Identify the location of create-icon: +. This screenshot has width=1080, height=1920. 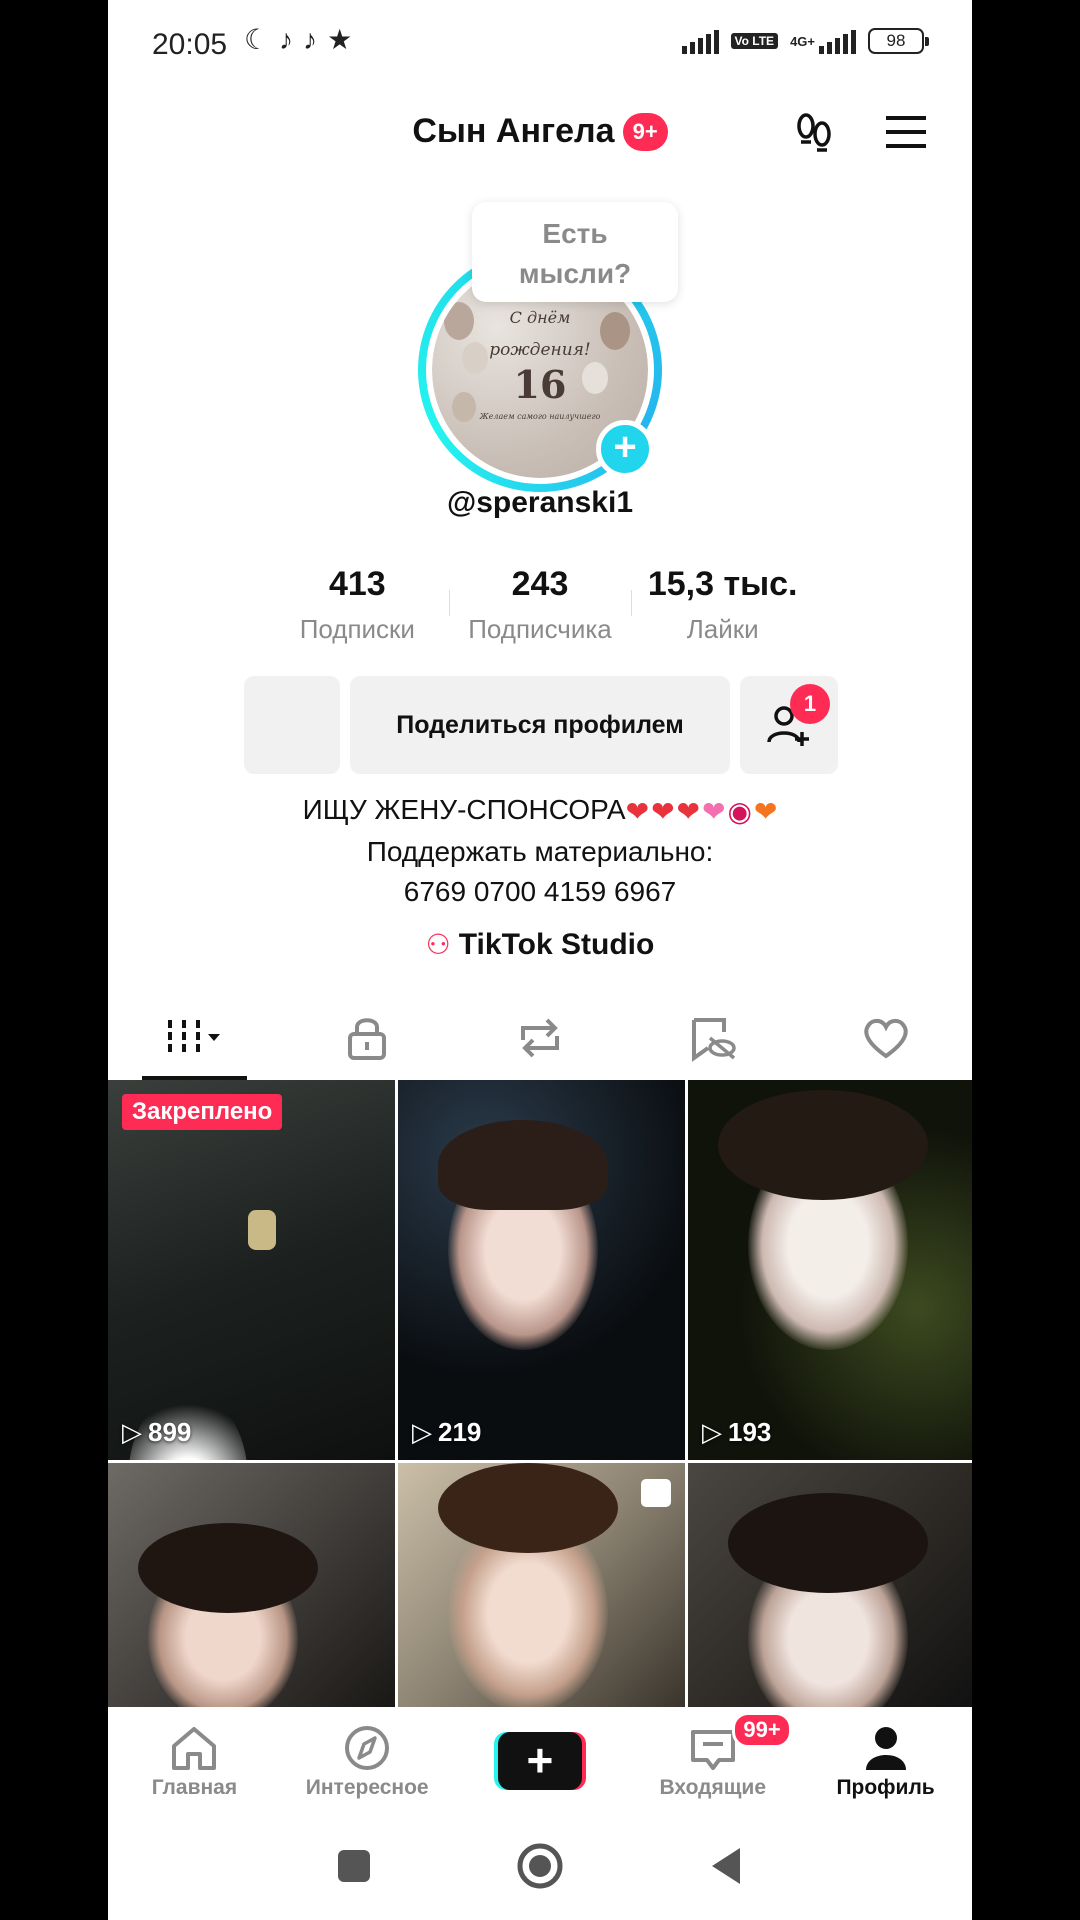
(539, 1761).